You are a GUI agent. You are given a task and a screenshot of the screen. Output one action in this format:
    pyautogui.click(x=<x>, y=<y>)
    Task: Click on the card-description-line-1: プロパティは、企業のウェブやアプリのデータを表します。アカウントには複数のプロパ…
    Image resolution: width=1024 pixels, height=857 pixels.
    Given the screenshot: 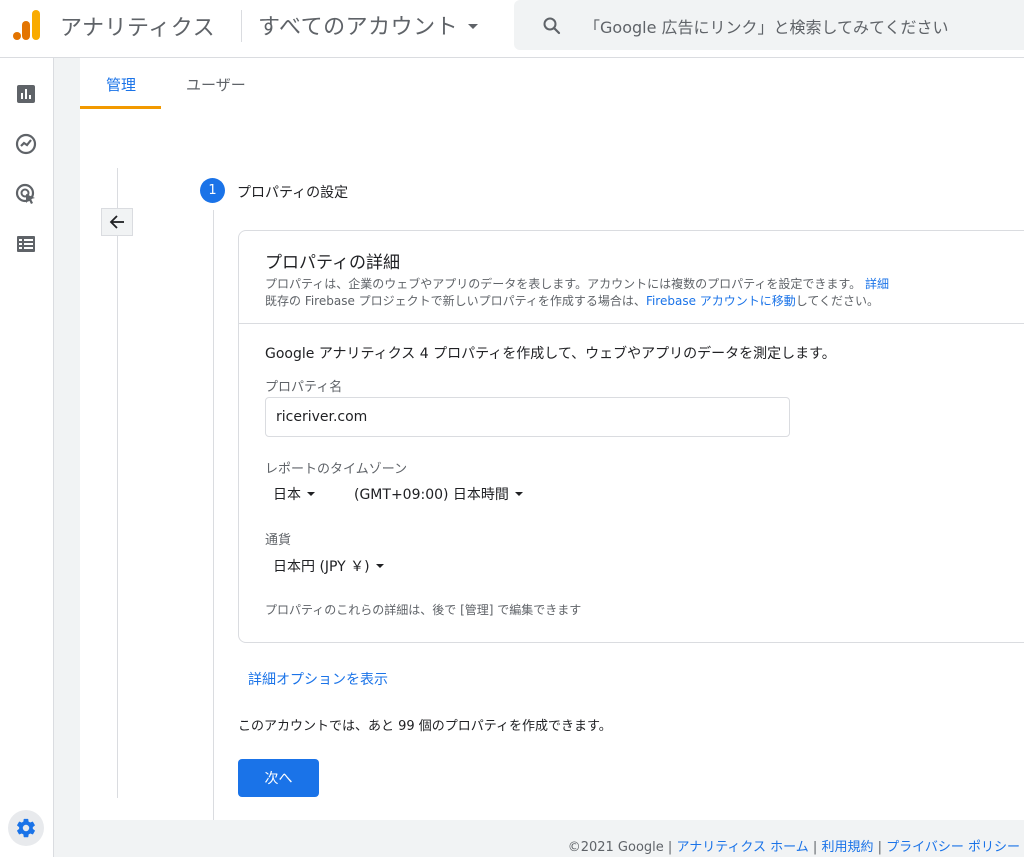 What is the action you would take?
    pyautogui.click(x=577, y=283)
    